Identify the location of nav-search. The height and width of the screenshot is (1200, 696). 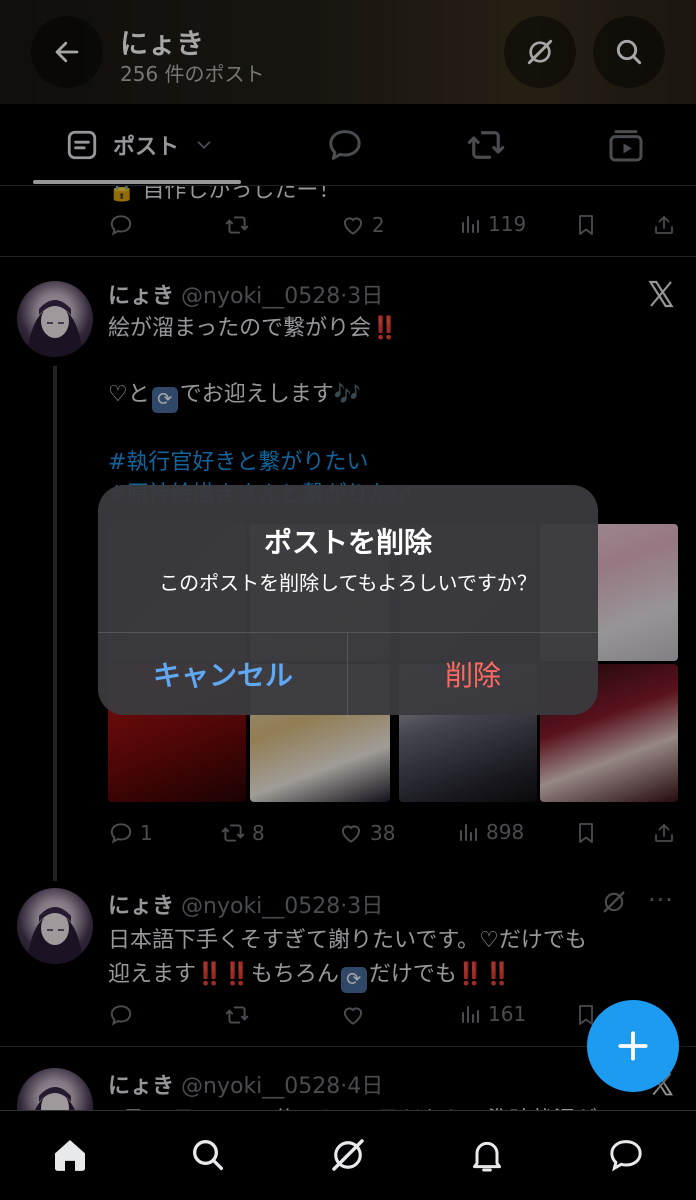
(208, 1155).